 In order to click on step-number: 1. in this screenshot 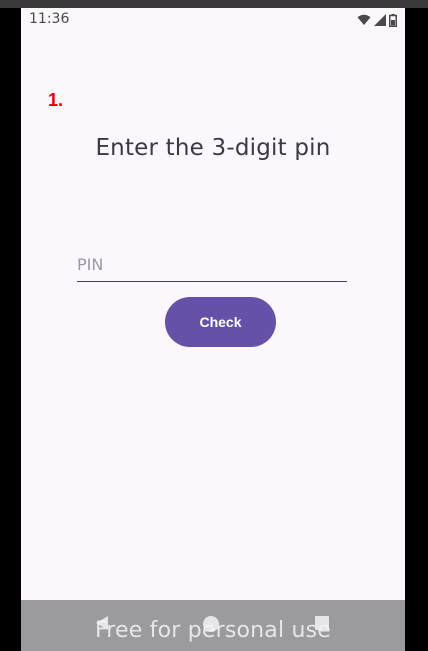, I will do `click(56, 100)`.